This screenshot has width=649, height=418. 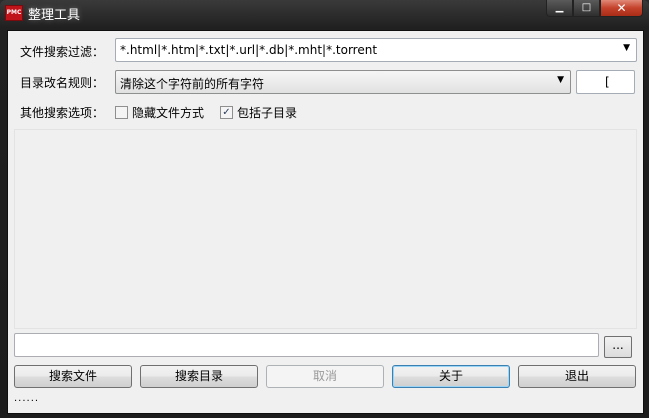 What do you see at coordinates (343, 82) in the screenshot?
I see `rename-rule-select: 清除这个字符前的所有字符 ▼` at bounding box center [343, 82].